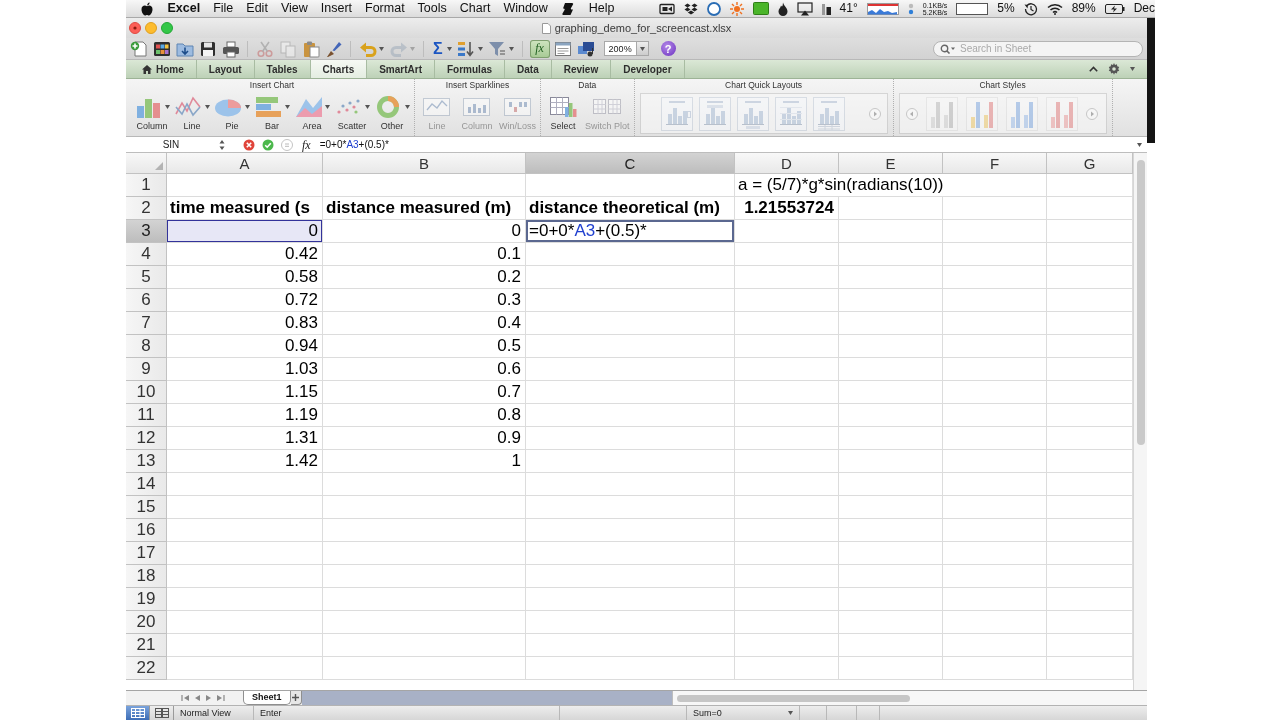  Describe the element at coordinates (910, 8) in the screenshot. I see `indicator-icon` at that location.